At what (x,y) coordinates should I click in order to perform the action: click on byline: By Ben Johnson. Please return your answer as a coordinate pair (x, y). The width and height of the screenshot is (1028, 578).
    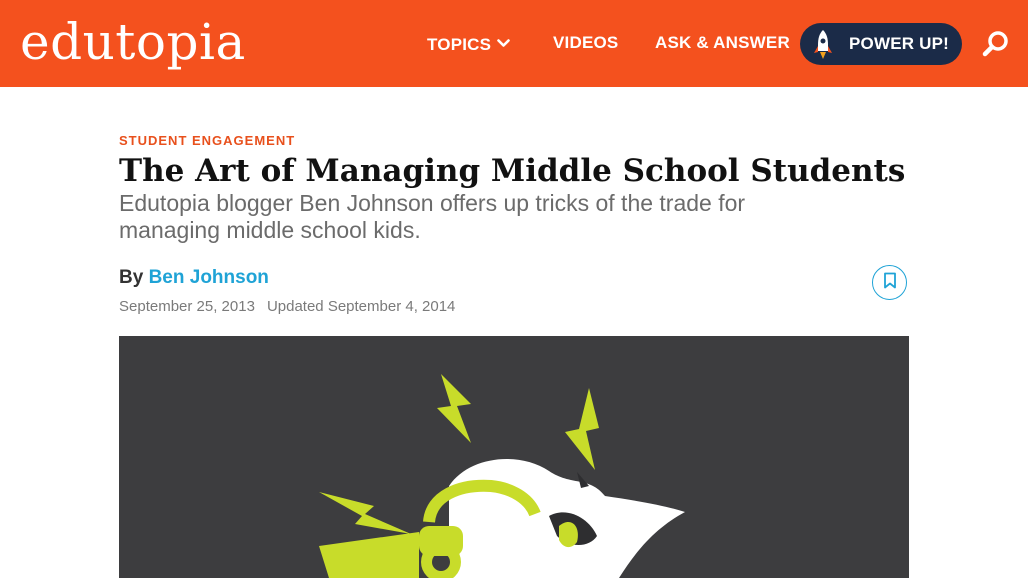
    Looking at the image, I should click on (194, 278).